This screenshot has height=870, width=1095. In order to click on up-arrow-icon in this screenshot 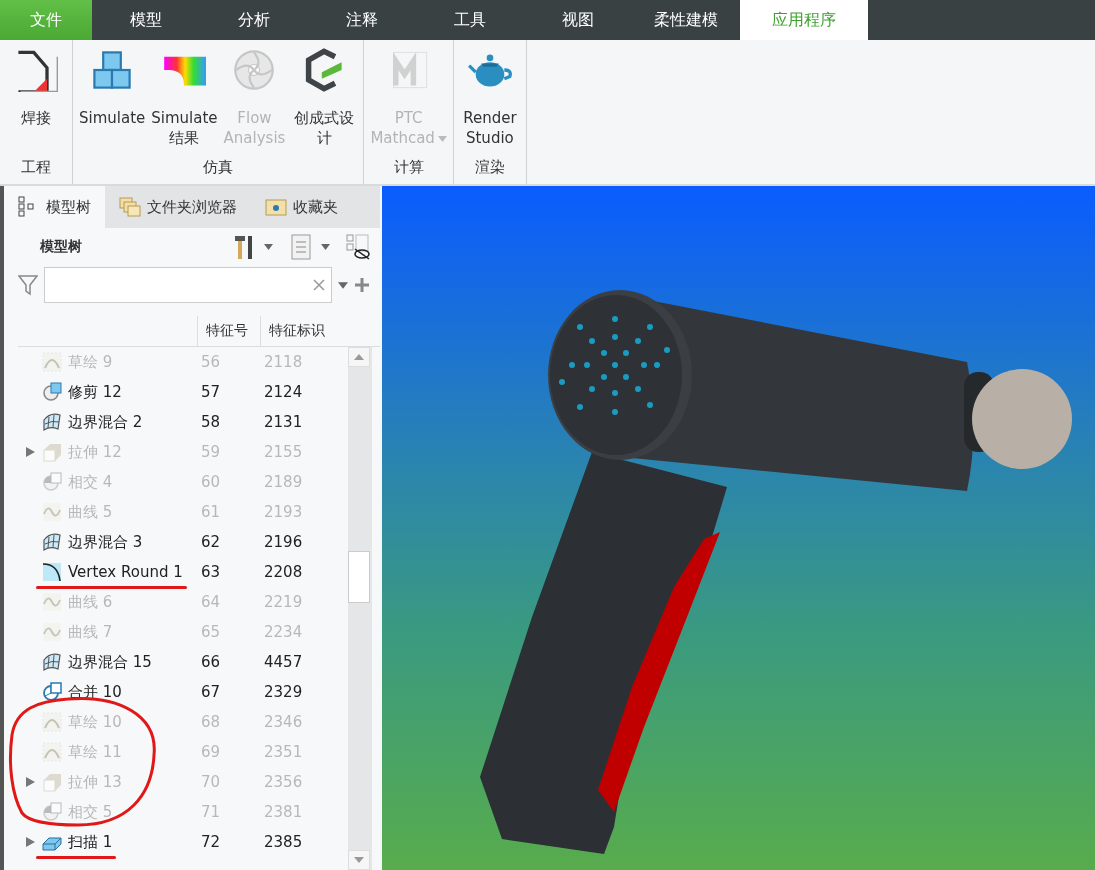, I will do `click(359, 357)`.